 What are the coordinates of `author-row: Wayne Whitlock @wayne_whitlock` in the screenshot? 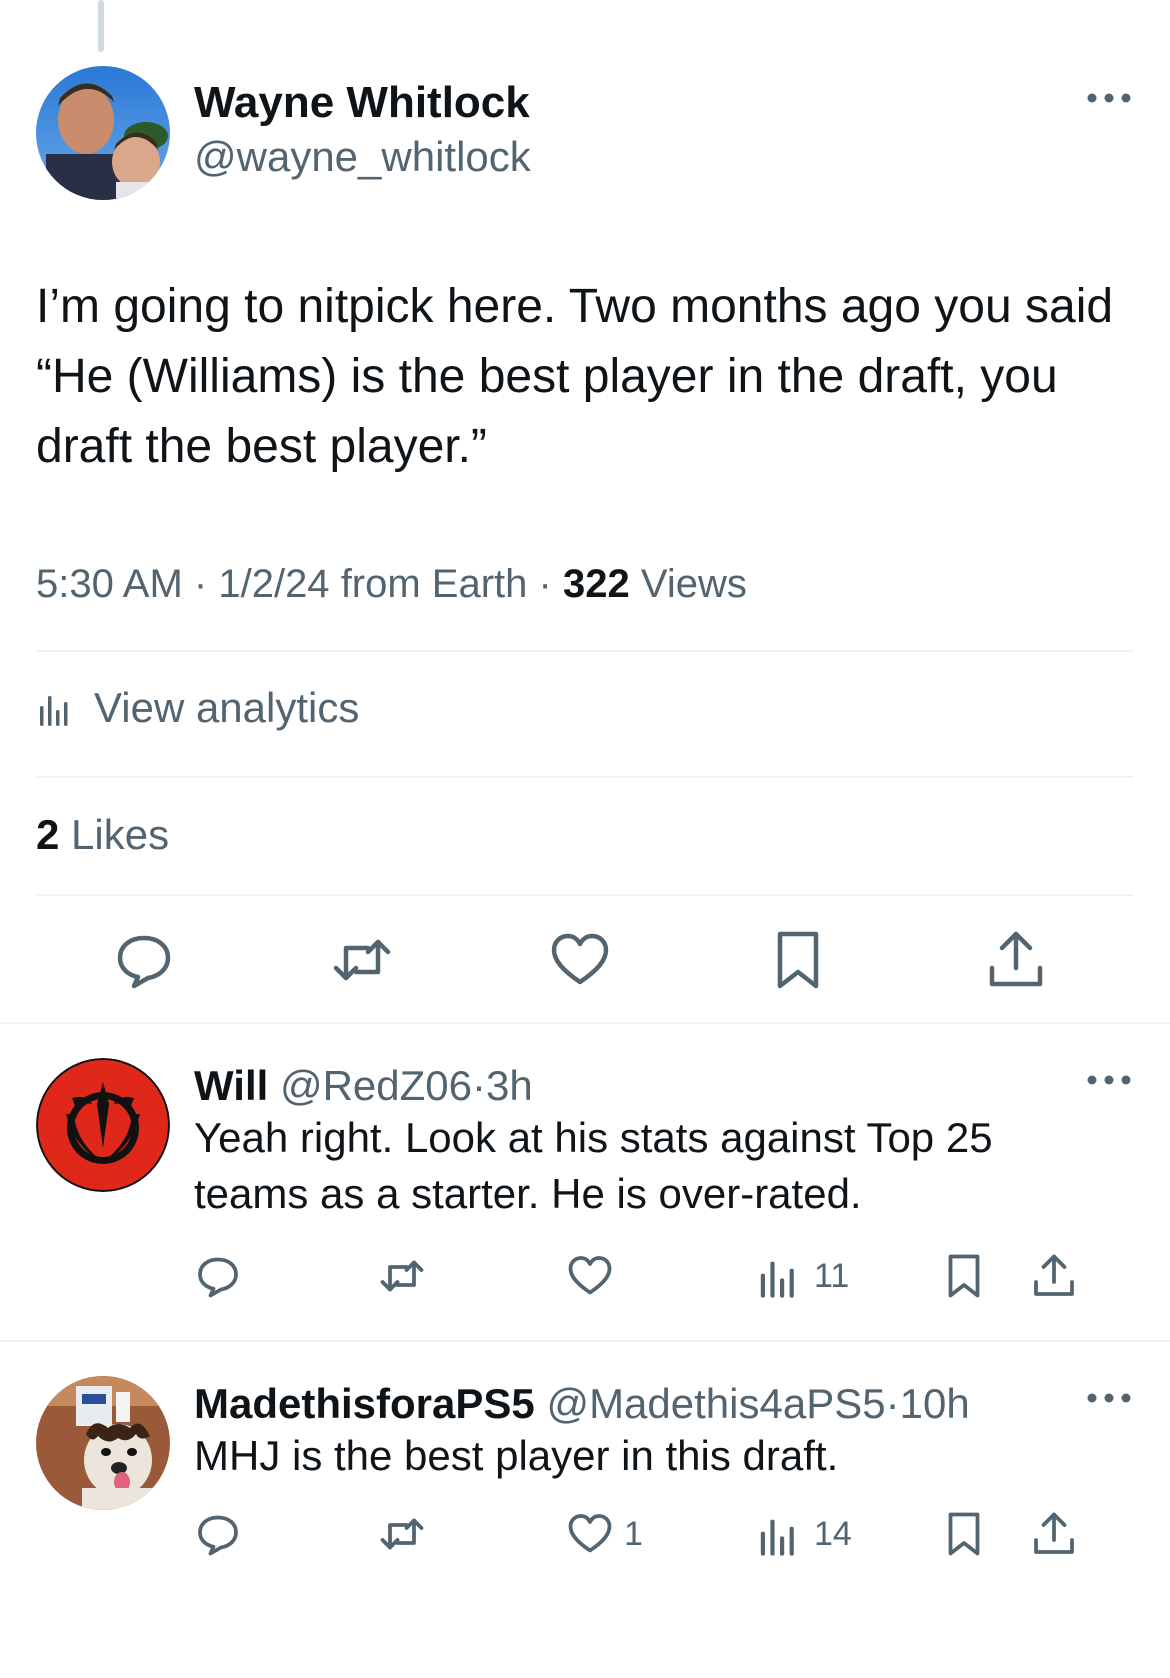 It's located at (585, 133).